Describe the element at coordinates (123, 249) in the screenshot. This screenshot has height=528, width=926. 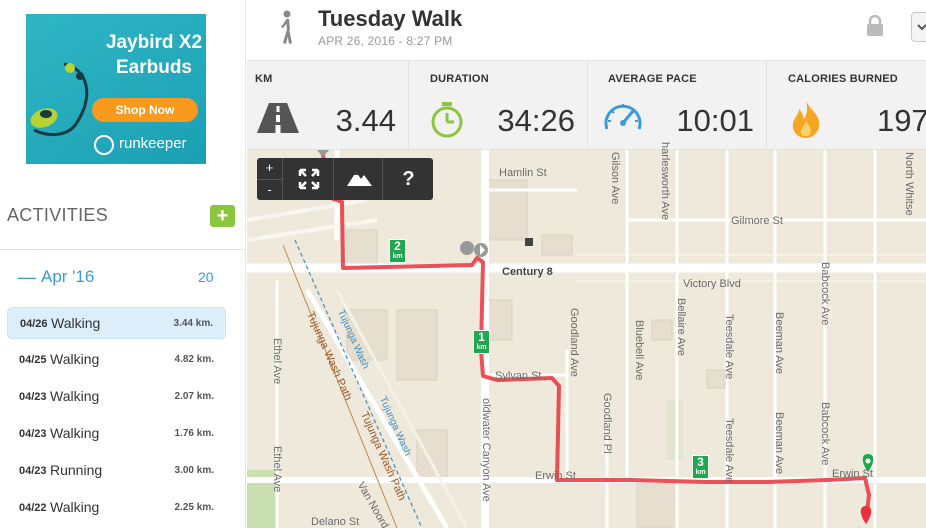
I see `divider` at that location.